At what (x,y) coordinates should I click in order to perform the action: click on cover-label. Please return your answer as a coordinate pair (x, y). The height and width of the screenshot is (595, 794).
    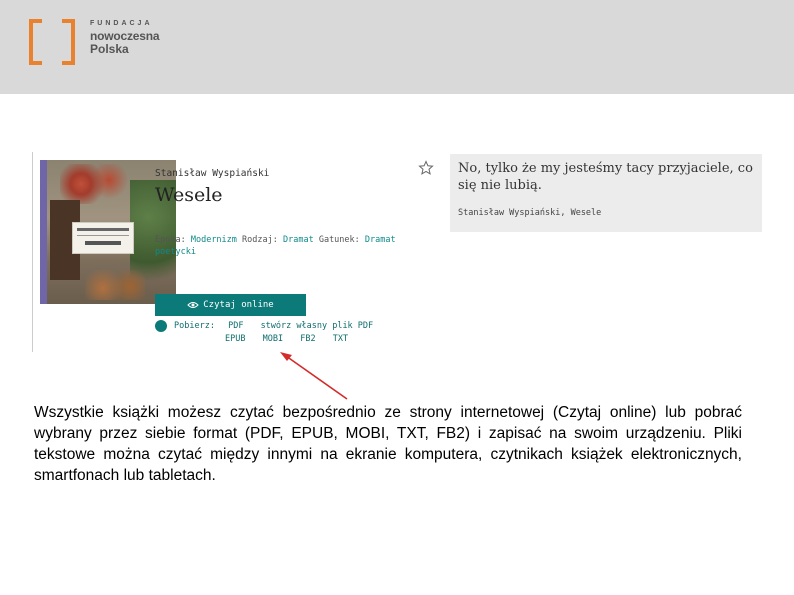
    Looking at the image, I should click on (103, 238).